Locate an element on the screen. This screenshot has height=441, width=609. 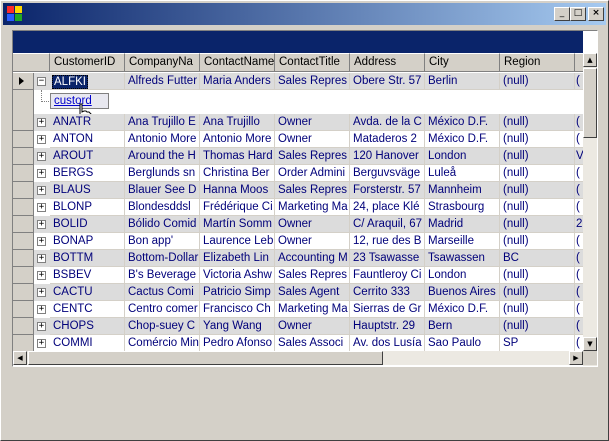
column-header: ContactTitle is located at coordinates (312, 62).